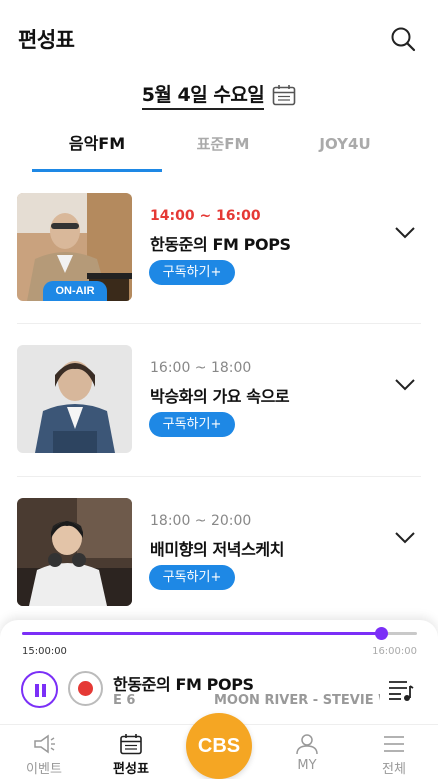 This screenshot has height=779, width=438. Describe the element at coordinates (124, 700) in the screenshot. I see `now-playing-episode: E 6` at that location.